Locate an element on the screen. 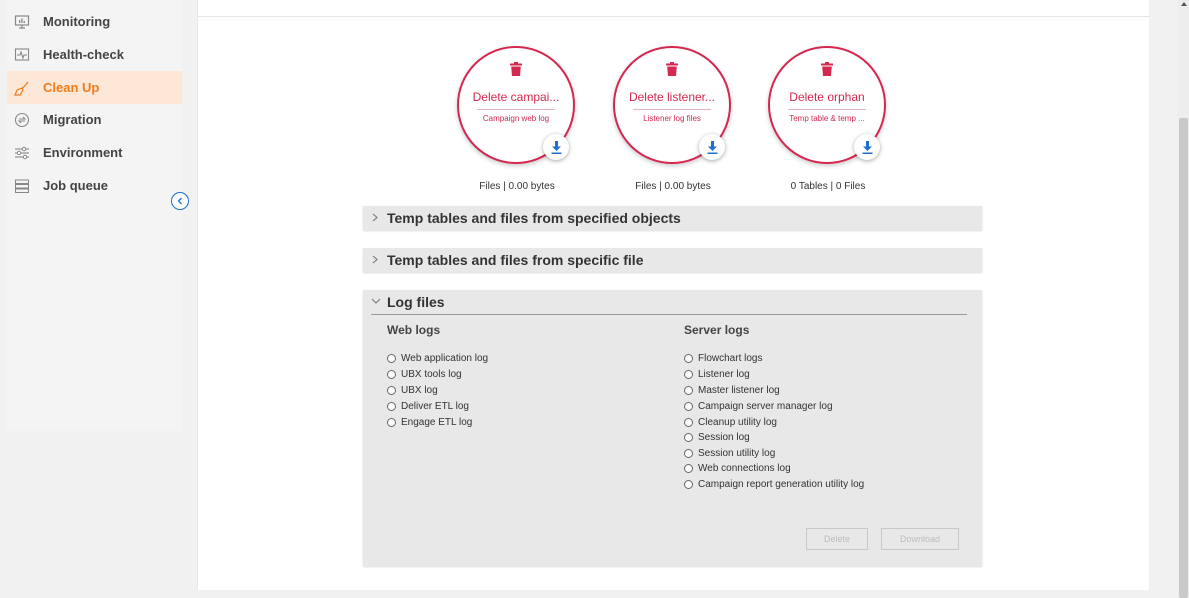 This screenshot has width=1189, height=598. flowchart-logs-option: Flowchart logs is located at coordinates (723, 358).